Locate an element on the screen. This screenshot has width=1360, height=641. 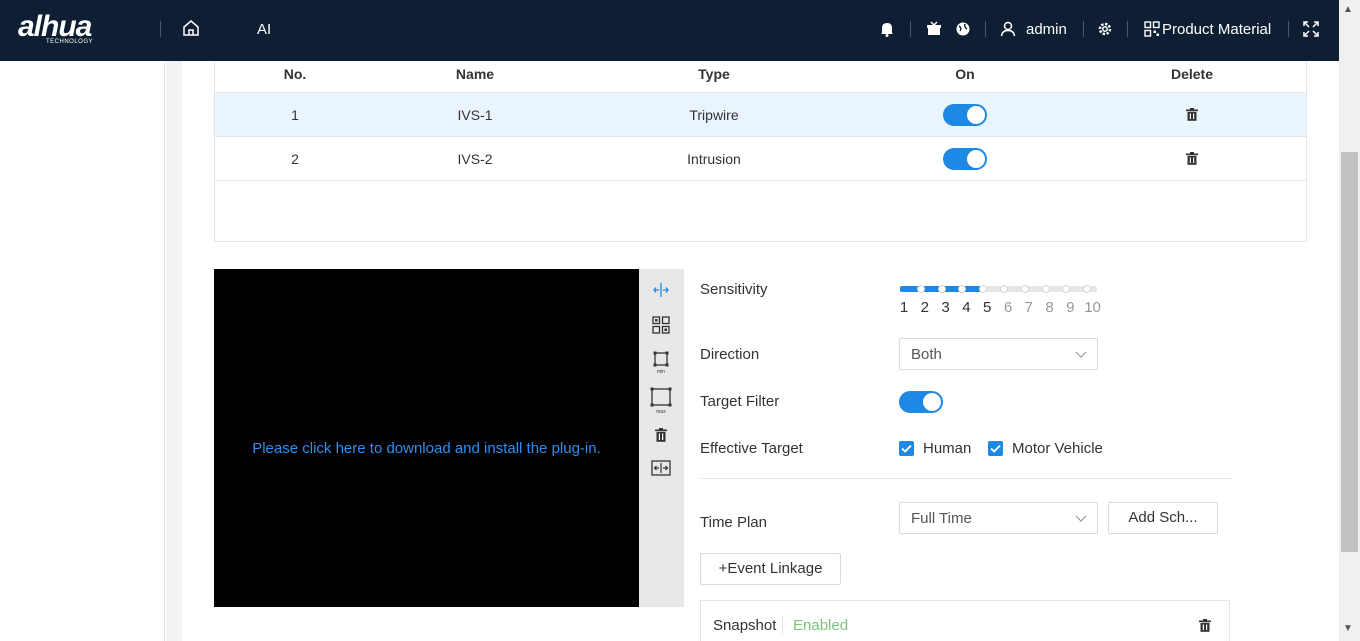
time-plan-select: Full Time is located at coordinates (998, 518).